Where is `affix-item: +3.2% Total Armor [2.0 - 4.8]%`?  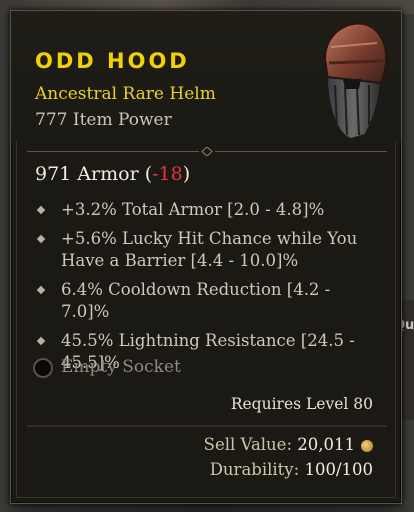
affix-item: +3.2% Total Armor [2.0 - 4.8]% is located at coordinates (205, 210).